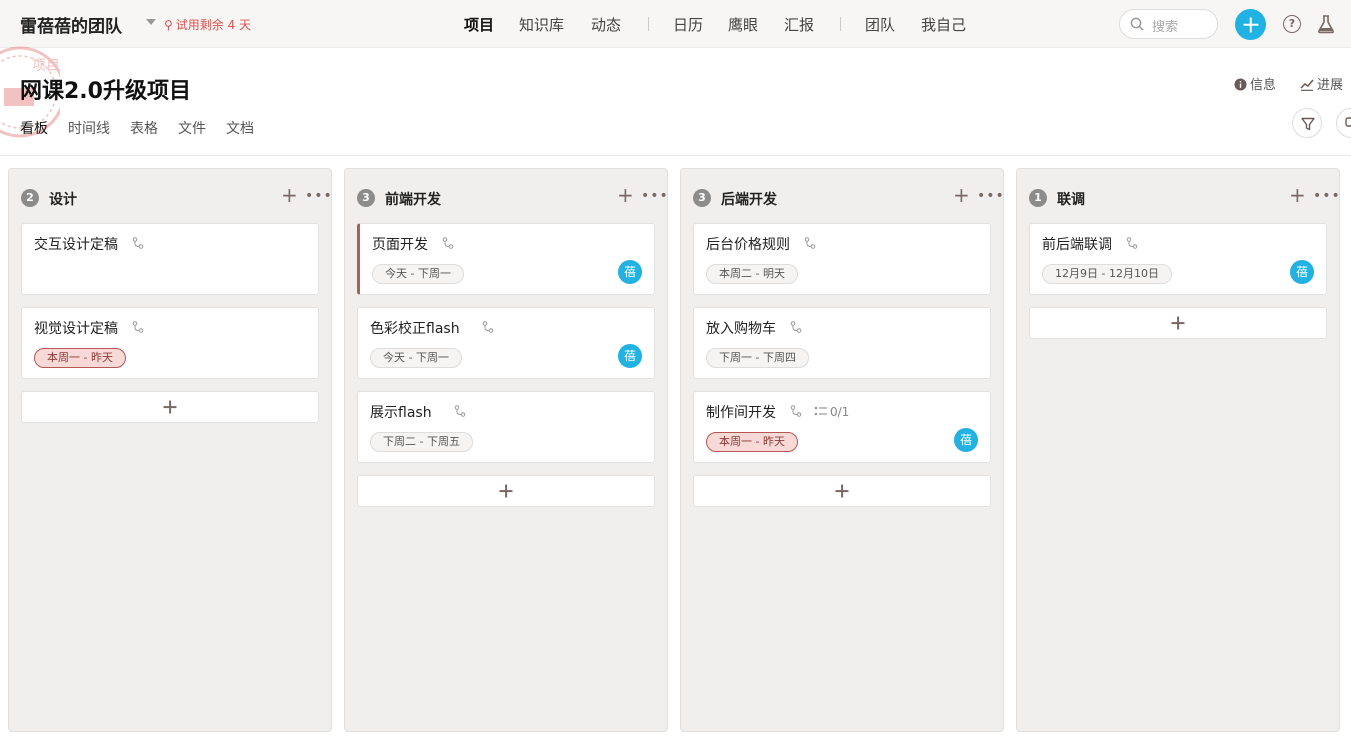  I want to click on tab-kanban: 看板, so click(34, 128).